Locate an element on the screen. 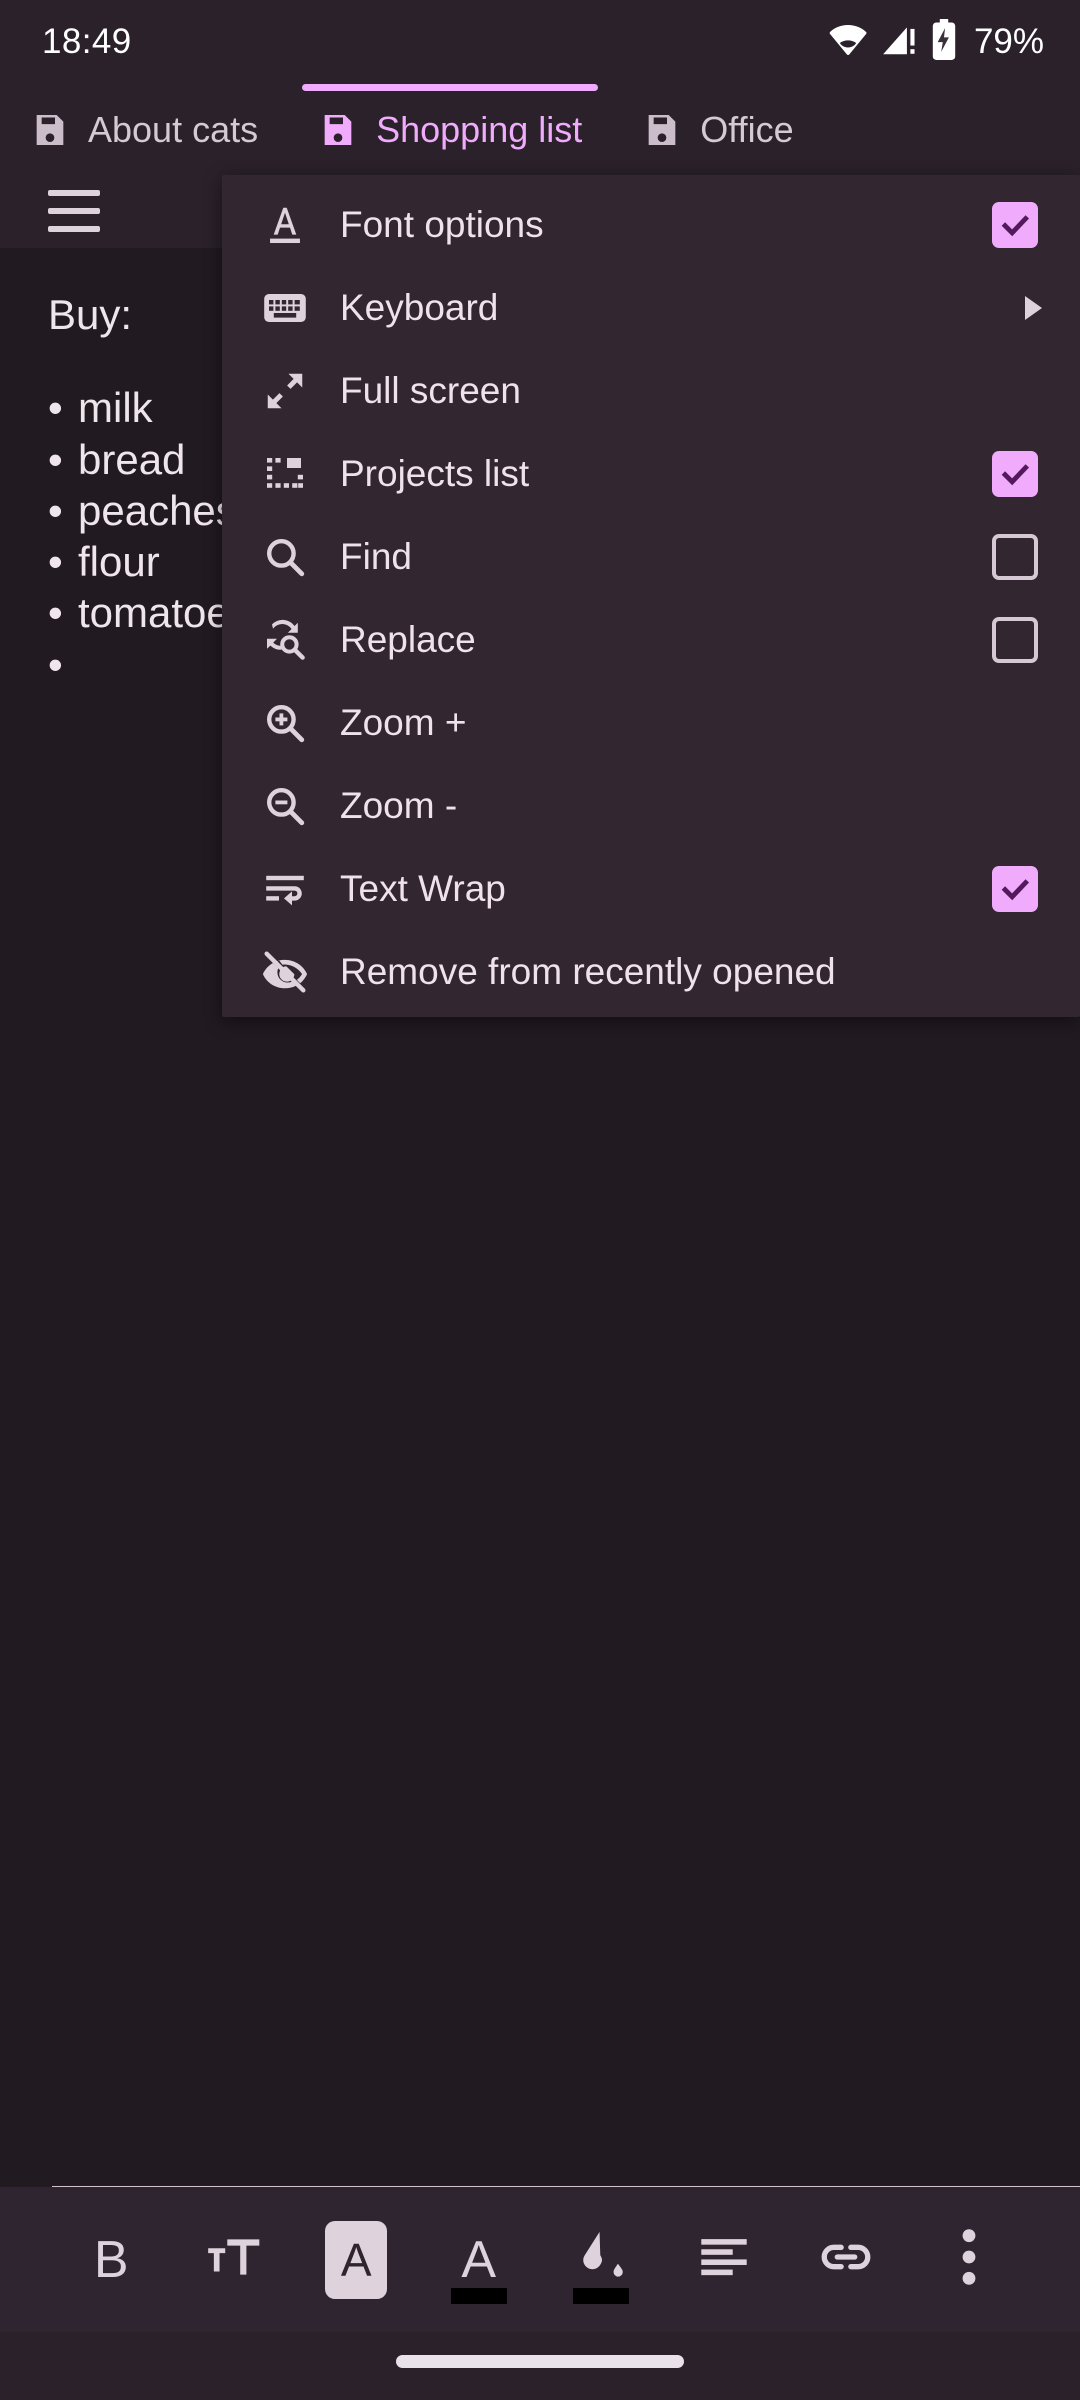 The height and width of the screenshot is (2400, 1080). menu-item-text-wrap: Text Wrap is located at coordinates (651, 888).